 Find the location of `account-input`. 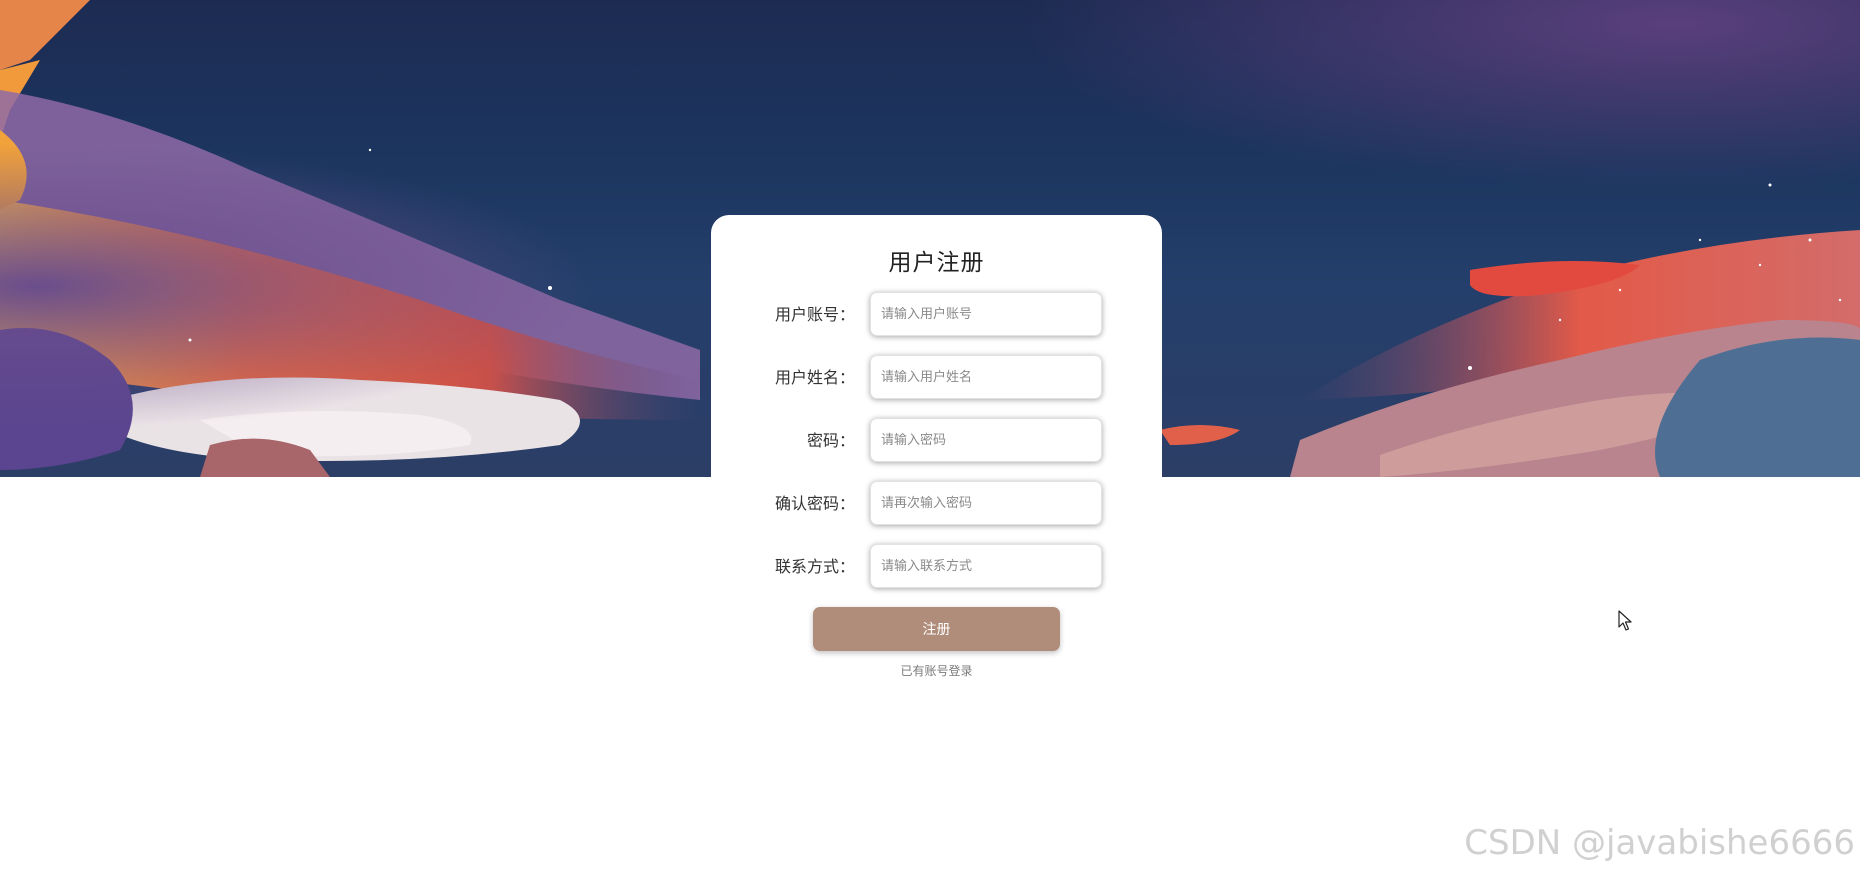

account-input is located at coordinates (986, 314).